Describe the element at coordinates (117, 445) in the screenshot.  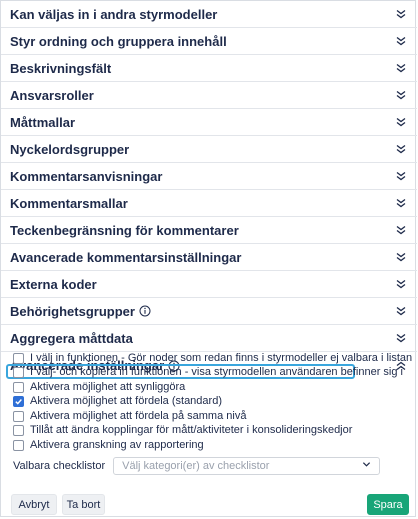
I see `option-label: Aktivera granskning av rapportering` at that location.